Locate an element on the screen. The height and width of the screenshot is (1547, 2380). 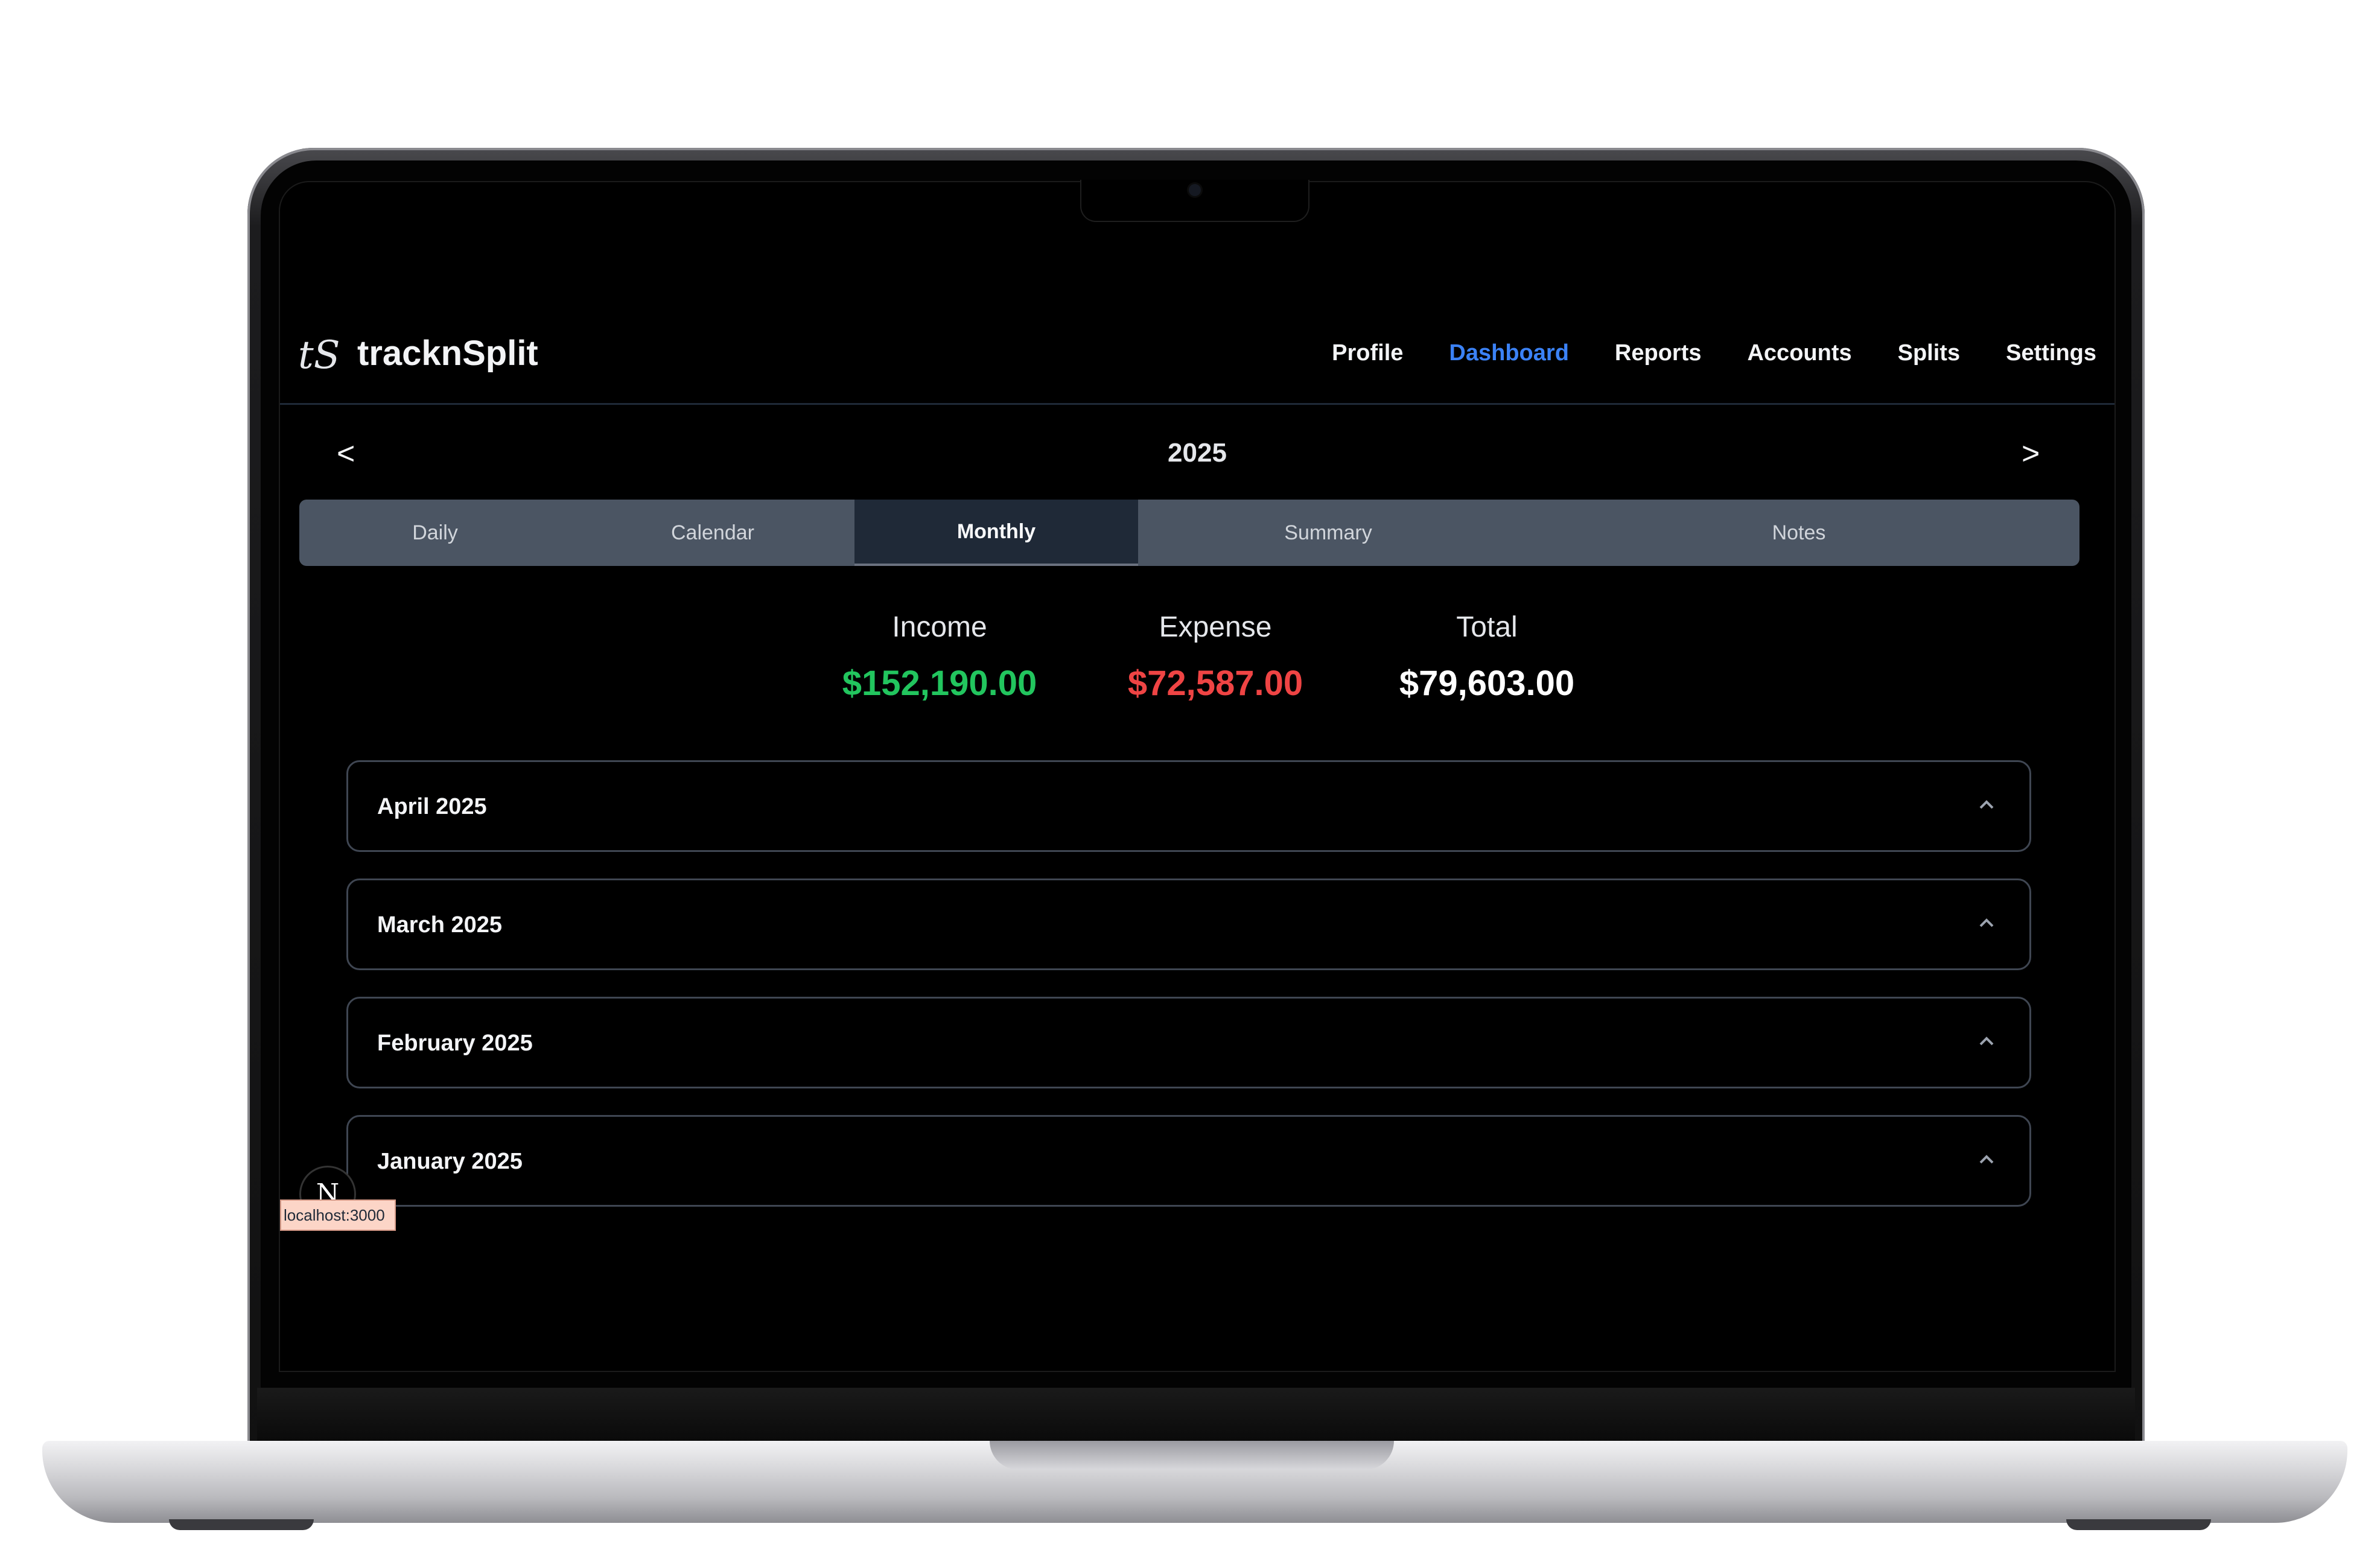
total-summary: Total $79,603.00 is located at coordinates (1486, 658).